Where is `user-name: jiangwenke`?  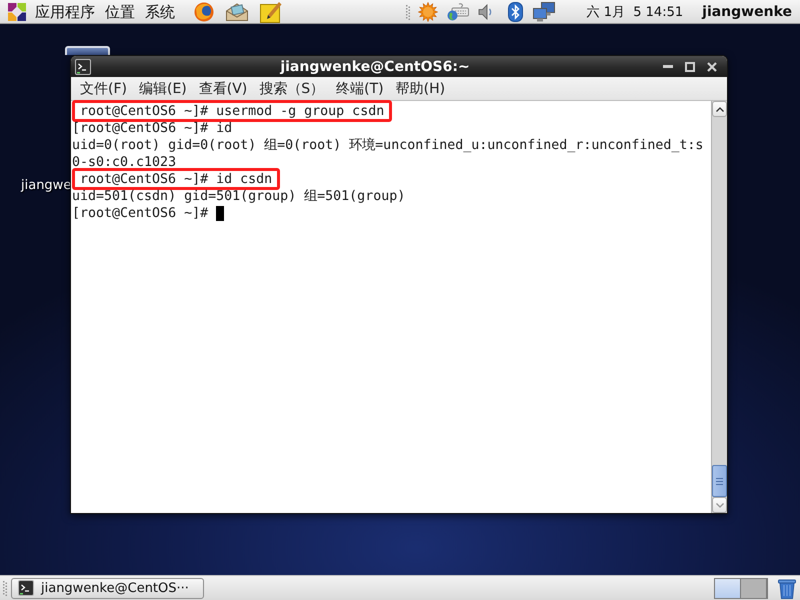 user-name: jiangwenke is located at coordinates (747, 12).